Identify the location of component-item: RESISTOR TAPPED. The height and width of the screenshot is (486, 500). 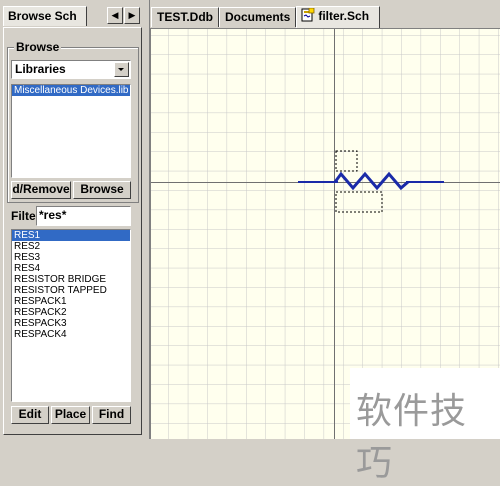
(71, 290).